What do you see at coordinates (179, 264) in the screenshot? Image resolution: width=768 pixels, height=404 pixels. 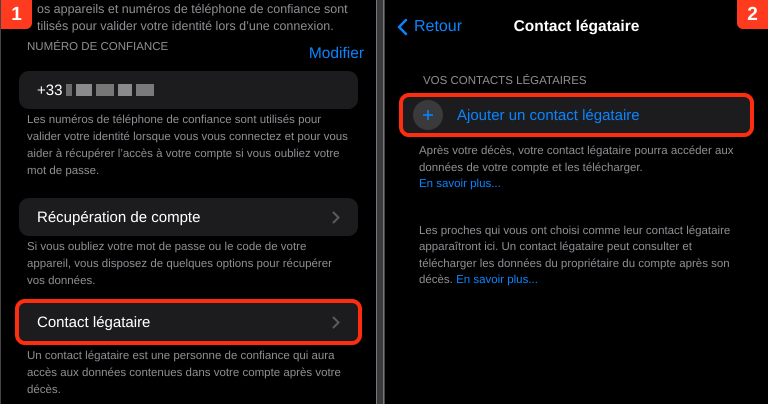 I see `row-note: Si vous oubliez votre mot de passe ou le code de votre appareil, vous disposez de quelques options pour récupérer vos données.` at bounding box center [179, 264].